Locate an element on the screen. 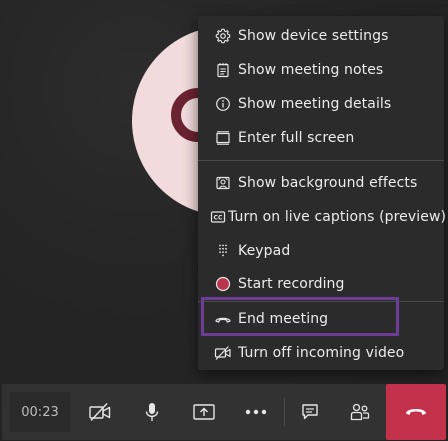 The image size is (448, 441). menu-separator is located at coordinates (321, 160).